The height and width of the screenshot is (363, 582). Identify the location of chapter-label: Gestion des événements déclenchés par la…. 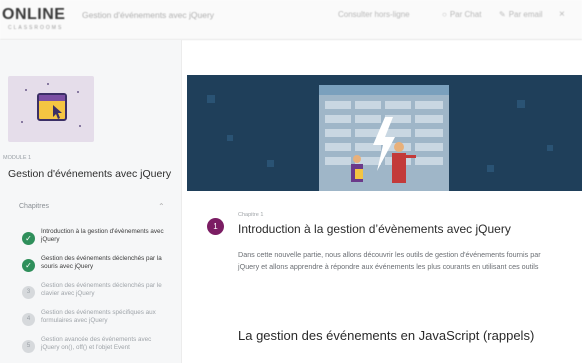
(101, 262).